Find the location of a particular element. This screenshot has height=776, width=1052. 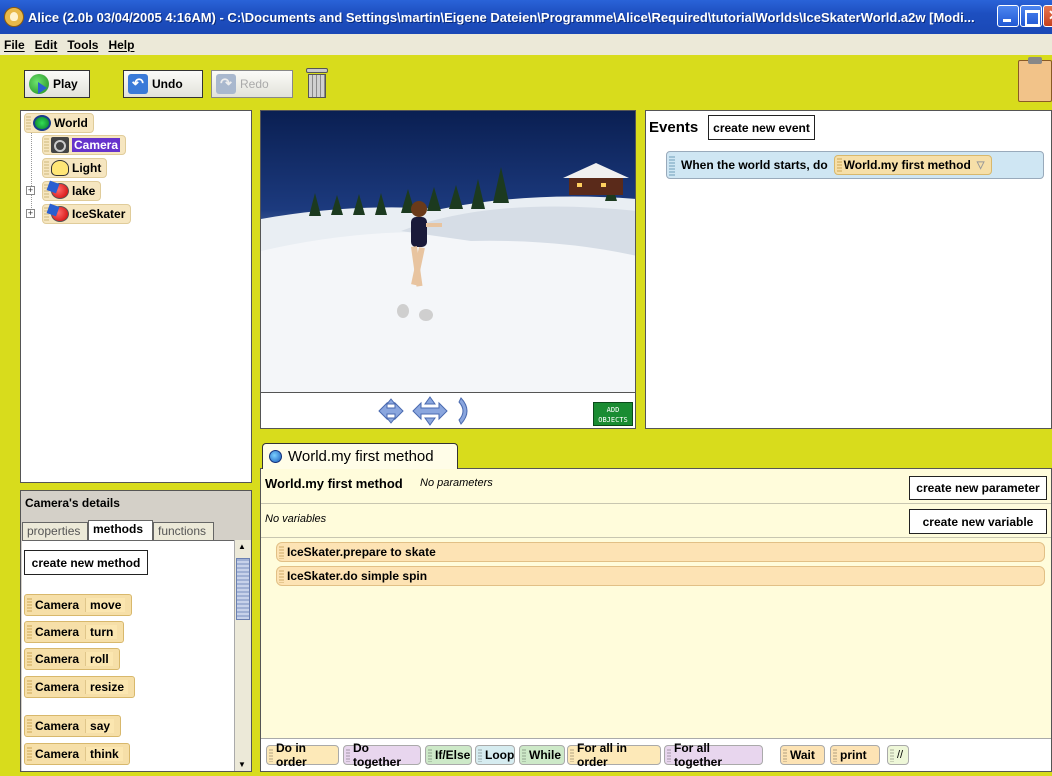

tab-functions: functions is located at coordinates (183, 531).